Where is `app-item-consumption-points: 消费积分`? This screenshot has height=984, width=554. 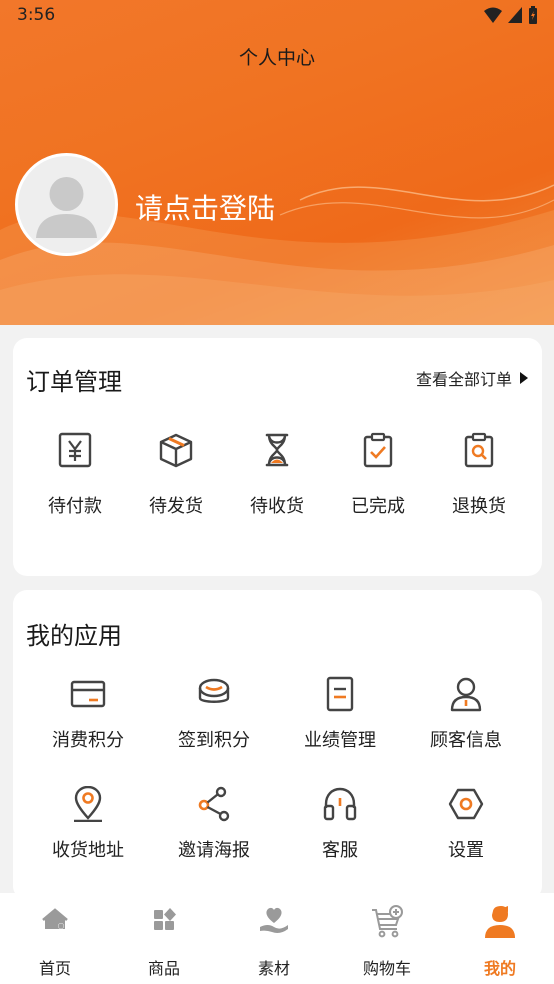
app-item-consumption-points: 消费积分 is located at coordinates (88, 714).